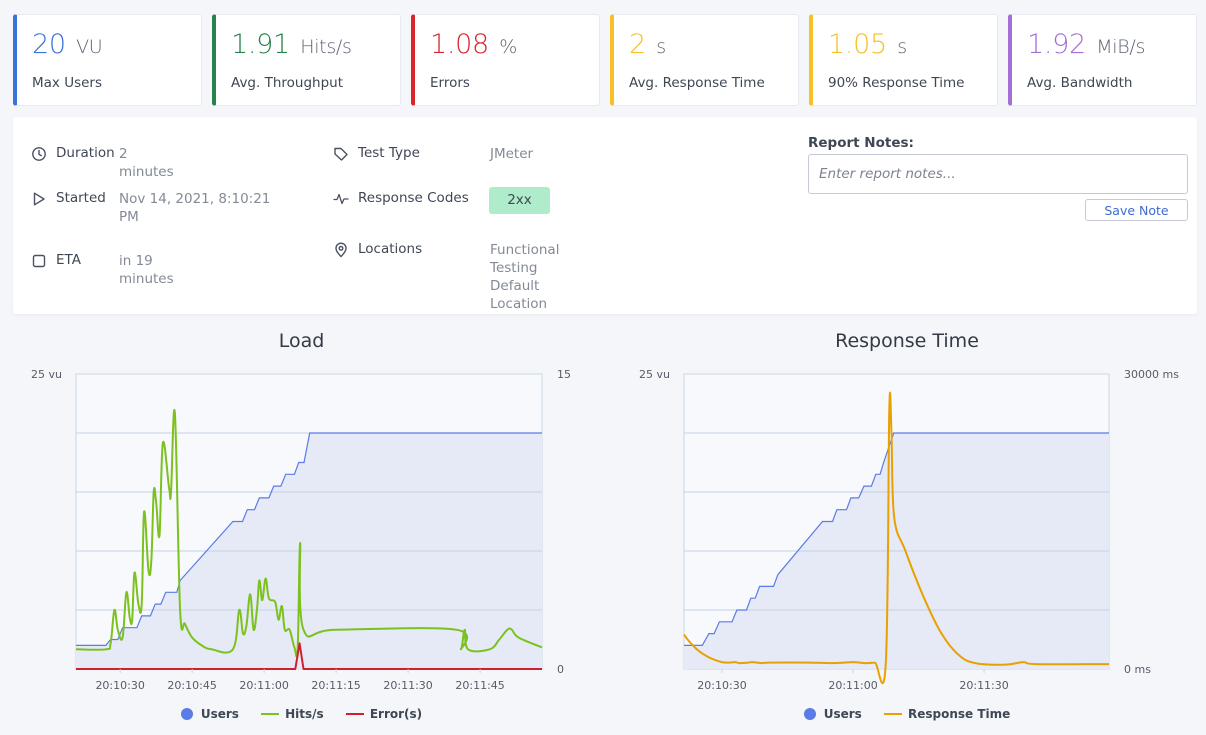 The height and width of the screenshot is (735, 1206). Describe the element at coordinates (68, 260) in the screenshot. I see `info-label: ETA` at that location.